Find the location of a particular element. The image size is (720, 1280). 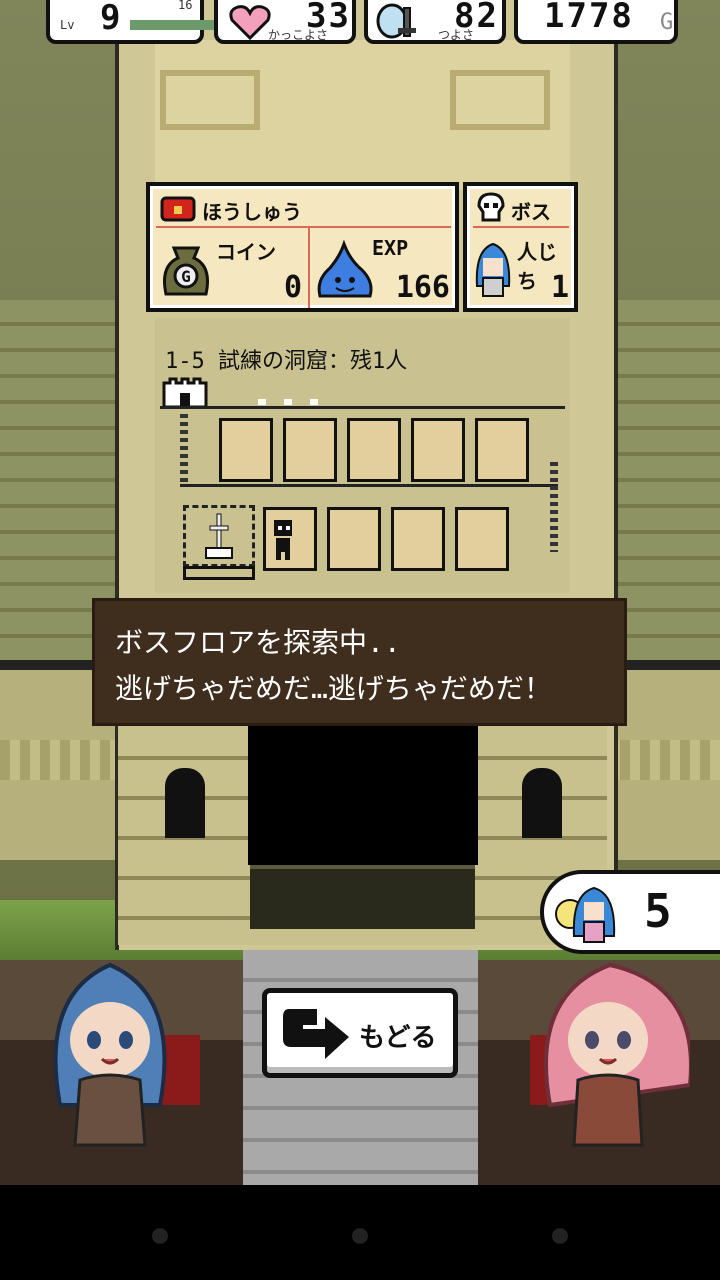

hostage-value: 1 is located at coordinates (559, 287).